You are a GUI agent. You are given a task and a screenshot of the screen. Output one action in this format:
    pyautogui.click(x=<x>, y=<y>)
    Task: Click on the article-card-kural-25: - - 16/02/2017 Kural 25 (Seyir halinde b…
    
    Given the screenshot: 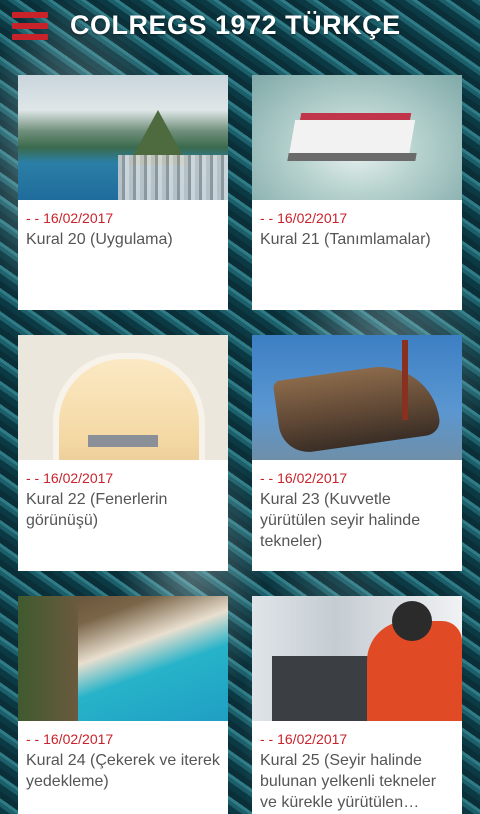 What is the action you would take?
    pyautogui.click(x=357, y=705)
    